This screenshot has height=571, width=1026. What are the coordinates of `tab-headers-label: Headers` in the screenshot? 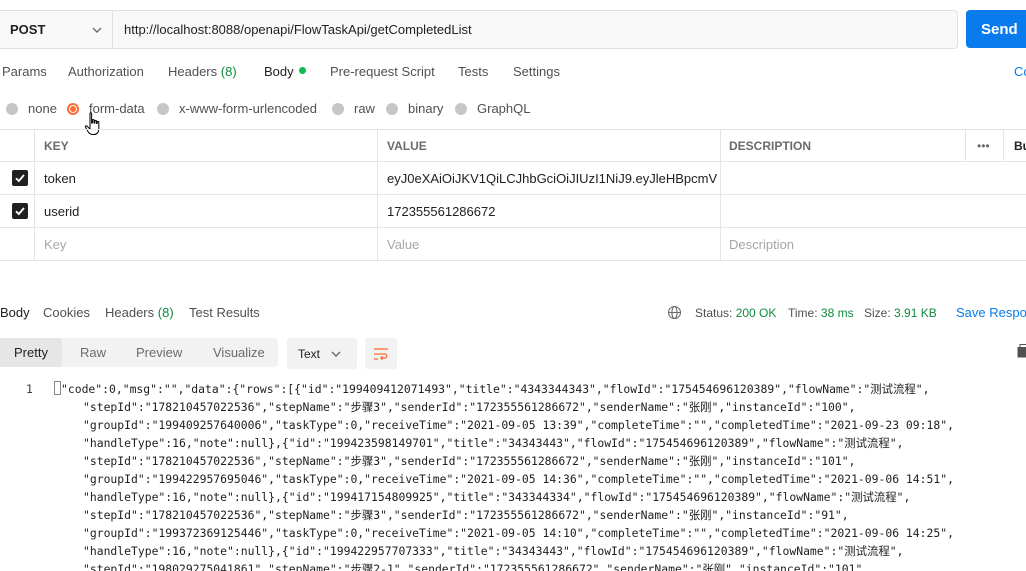 It's located at (193, 71).